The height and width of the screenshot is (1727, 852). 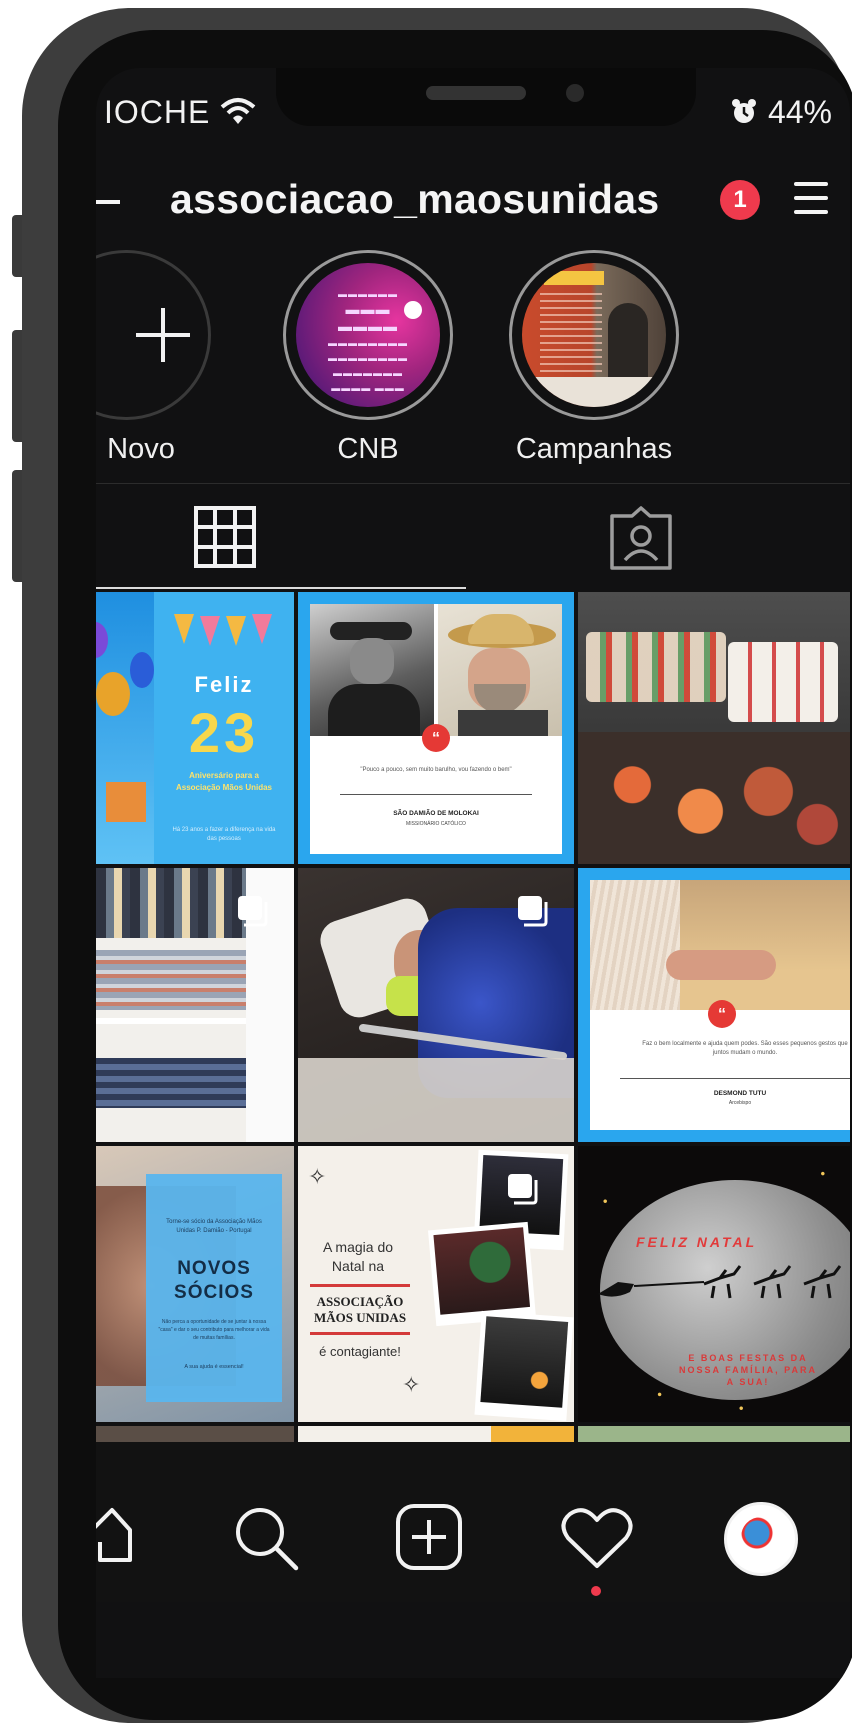 I want to click on home-icon, so click(x=115, y=1534).